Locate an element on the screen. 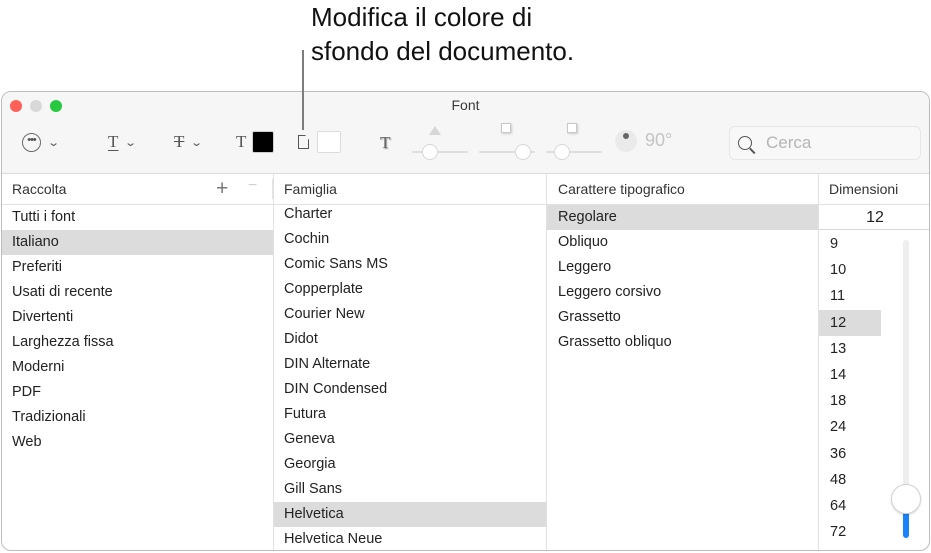  list-item: Tradizionali is located at coordinates (137, 417).